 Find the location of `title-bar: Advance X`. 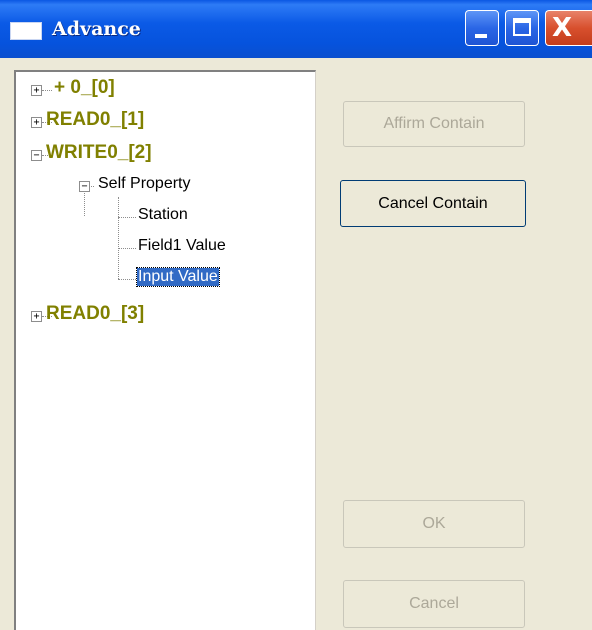

title-bar: Advance X is located at coordinates (296, 29).